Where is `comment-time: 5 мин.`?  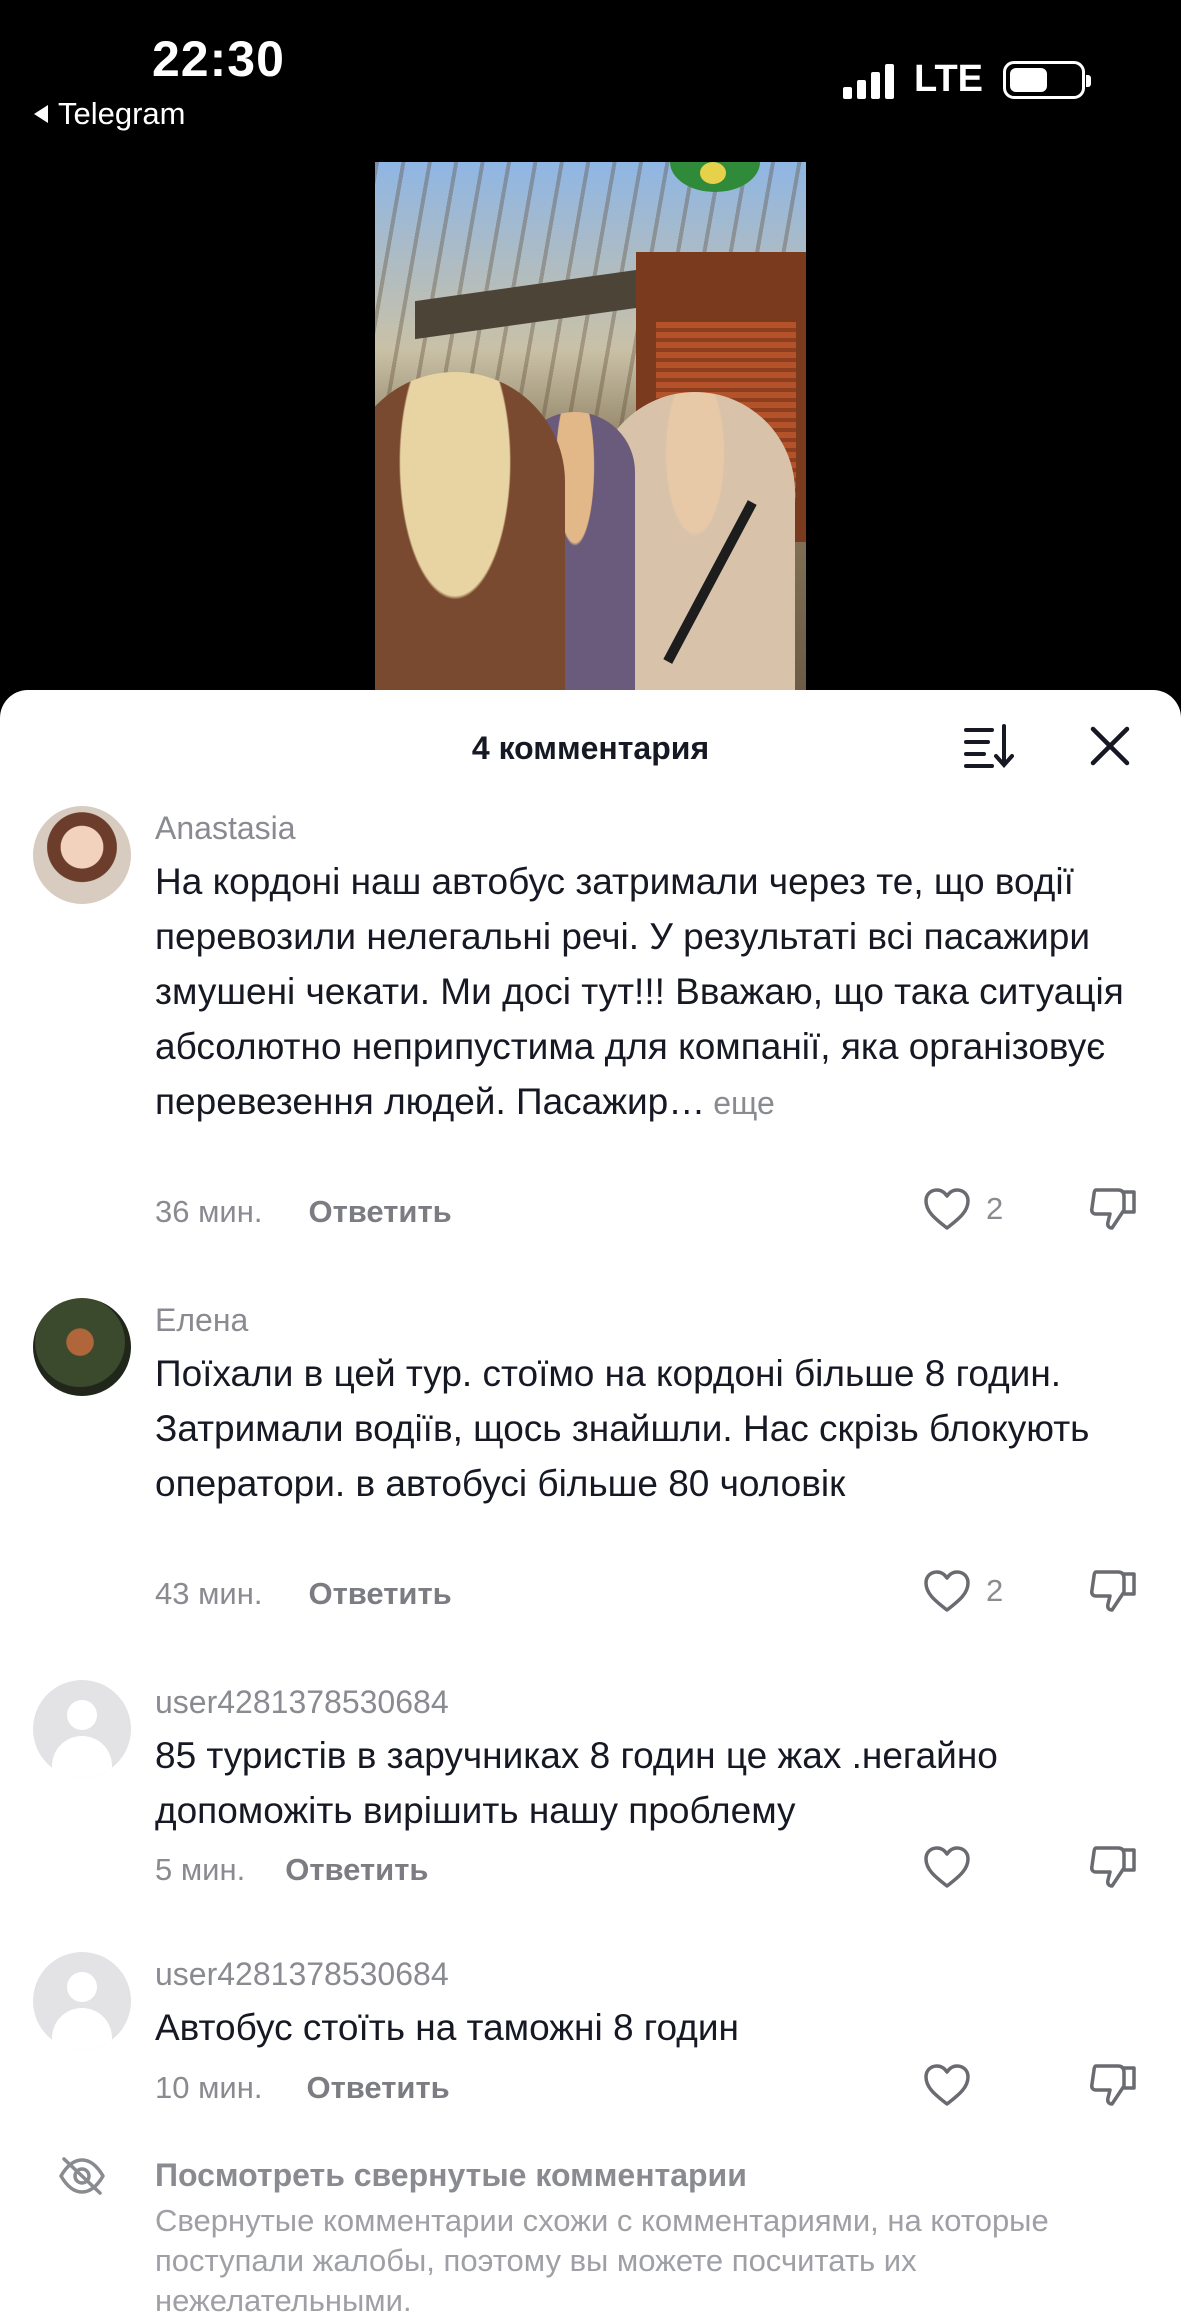
comment-time: 5 мин. is located at coordinates (200, 1869).